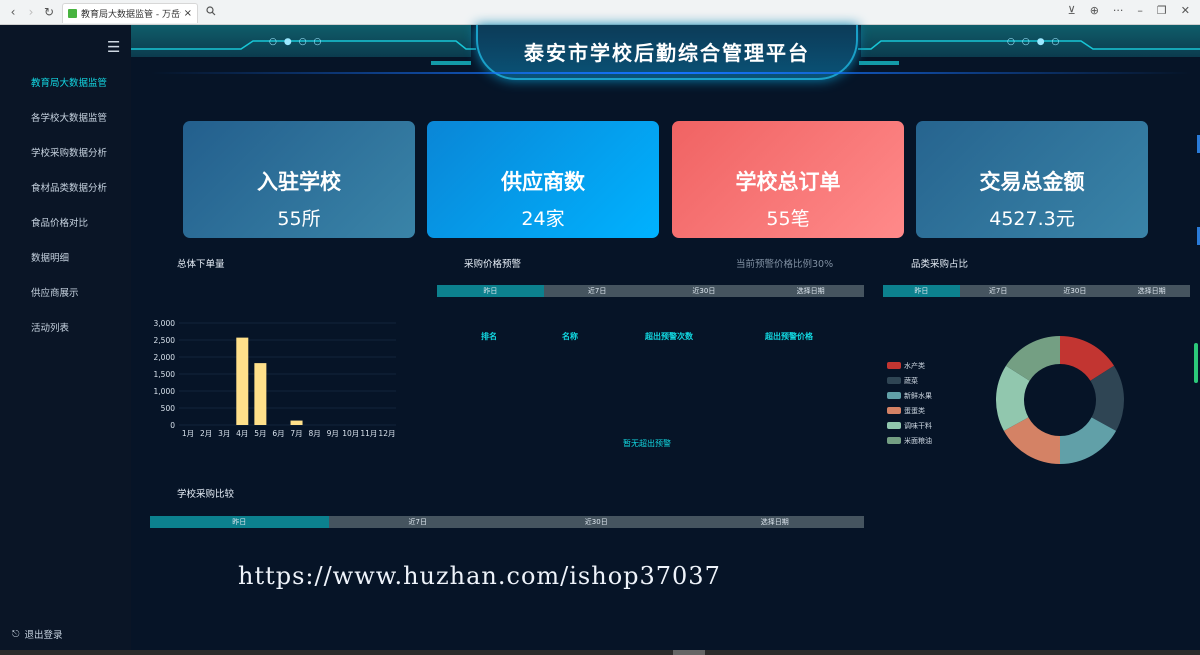  I want to click on x-tick-label: 10月, so click(350, 433).